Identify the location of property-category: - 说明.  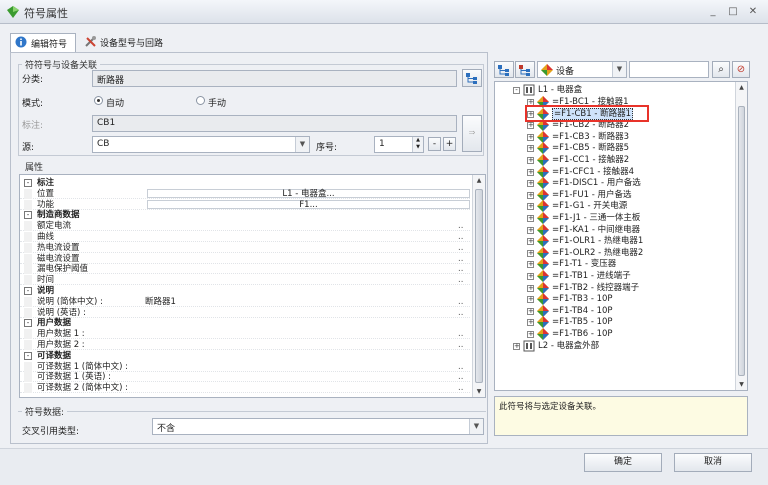
(245, 291).